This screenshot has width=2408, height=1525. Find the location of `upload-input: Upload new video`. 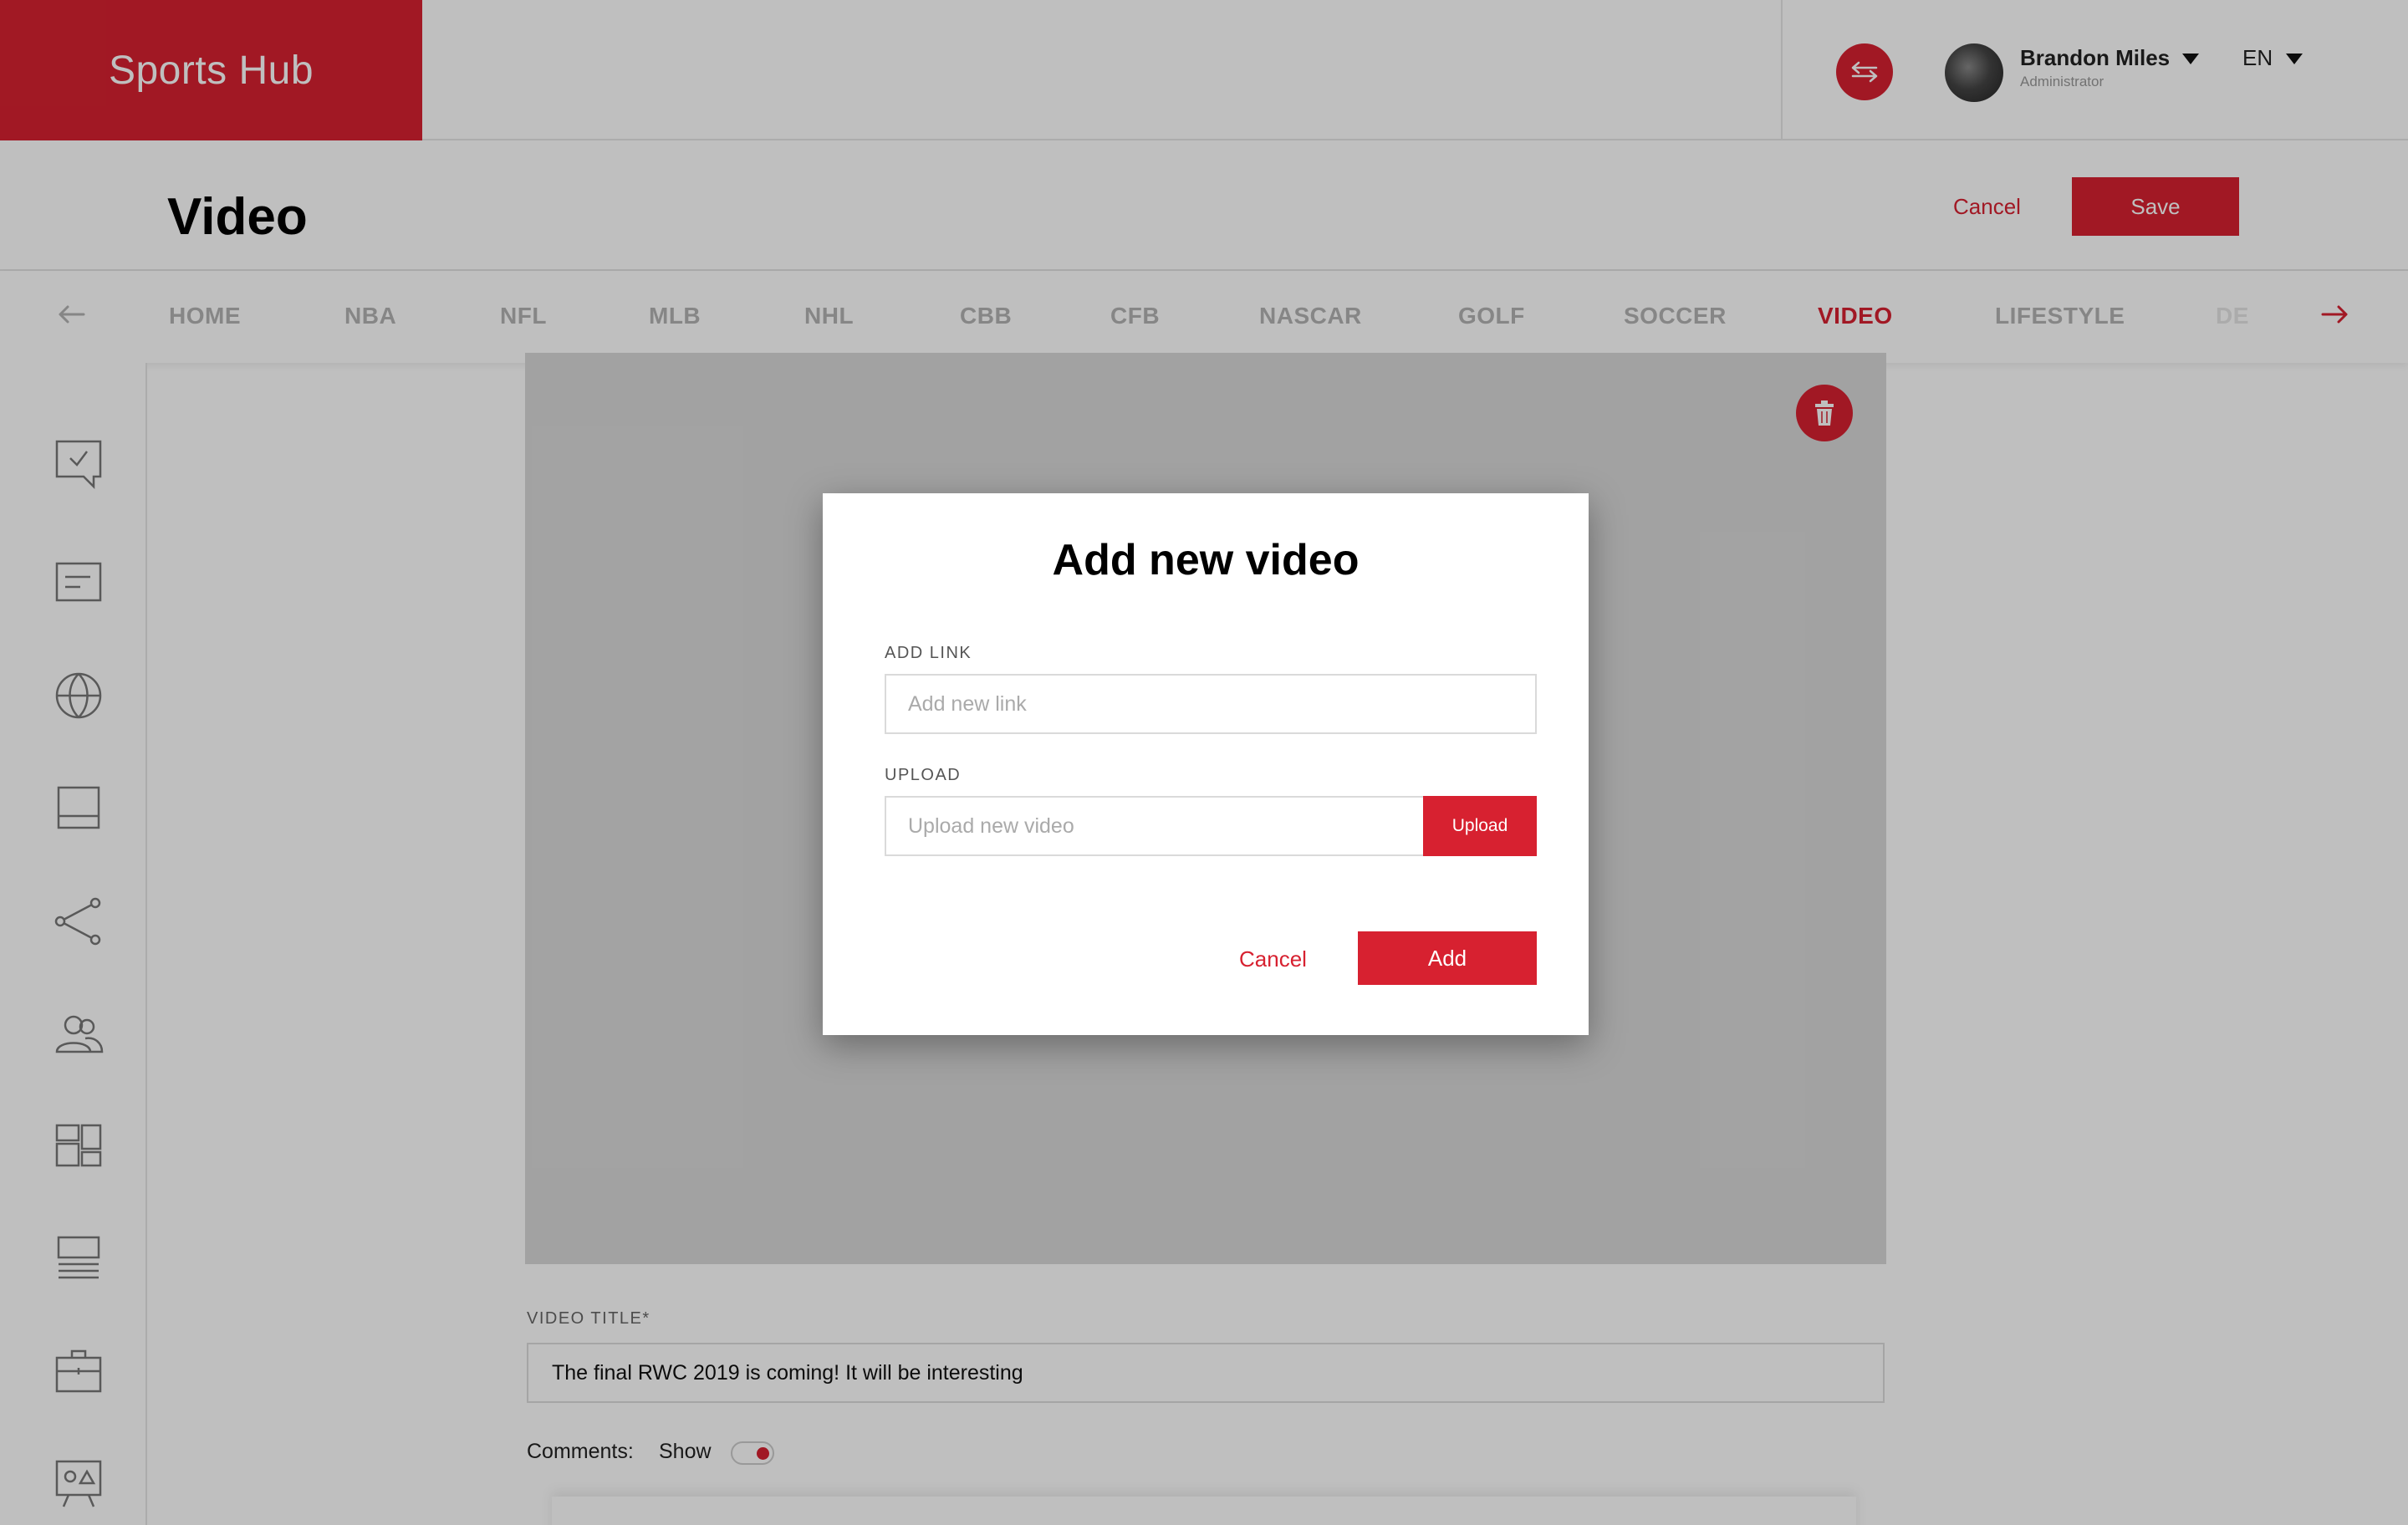

upload-input: Upload new video is located at coordinates (1155, 826).